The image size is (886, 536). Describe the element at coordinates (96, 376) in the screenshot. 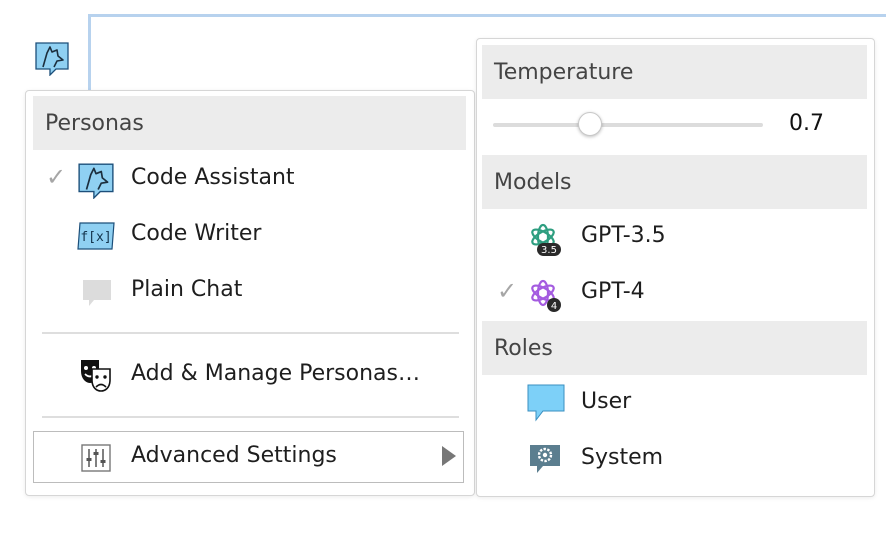

I see `theater-masks-icon` at that location.